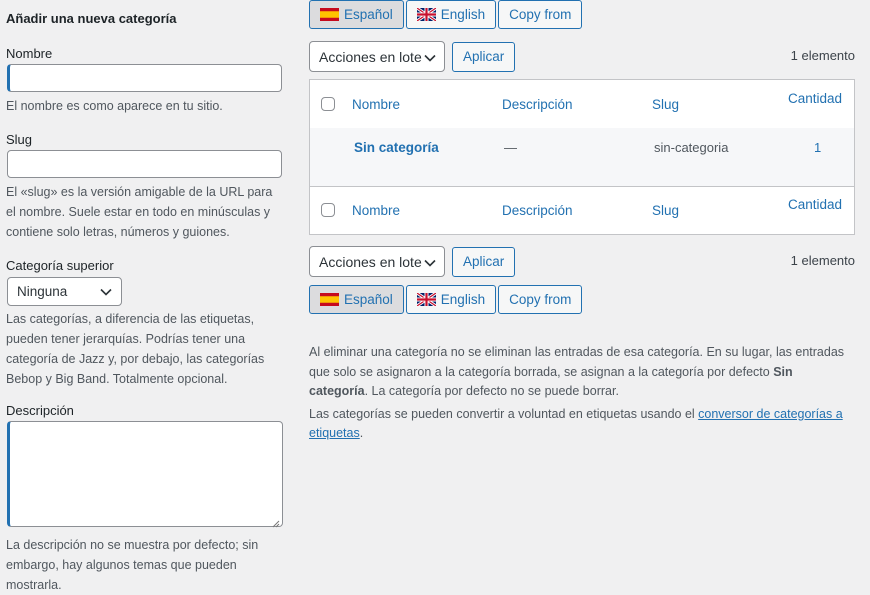  Describe the element at coordinates (328, 210) in the screenshot. I see `select-all-checkbox-footer` at that location.